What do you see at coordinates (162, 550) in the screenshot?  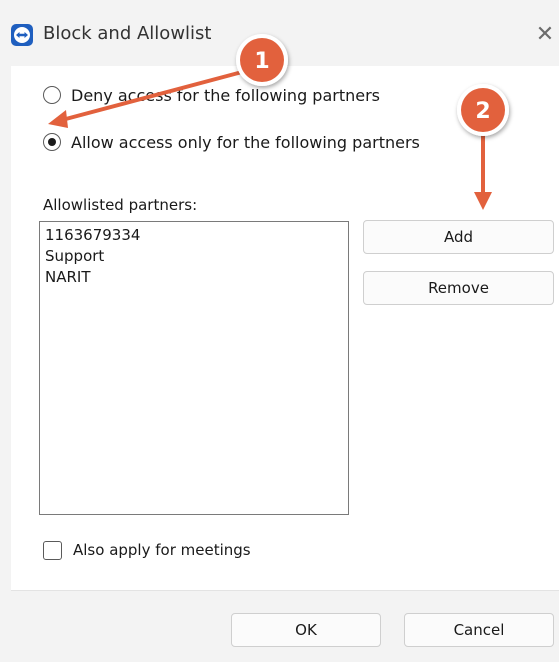 I see `meetings-label: Also apply for meetings` at bounding box center [162, 550].